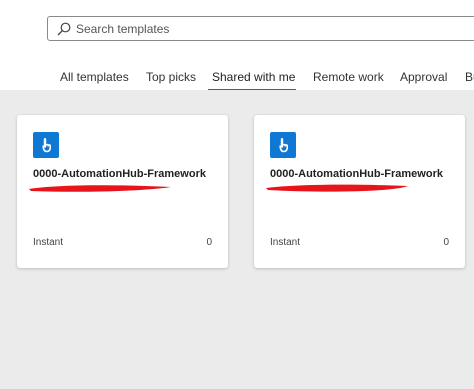 This screenshot has height=389, width=474. I want to click on tab-all-templates: All templates, so click(94, 77).